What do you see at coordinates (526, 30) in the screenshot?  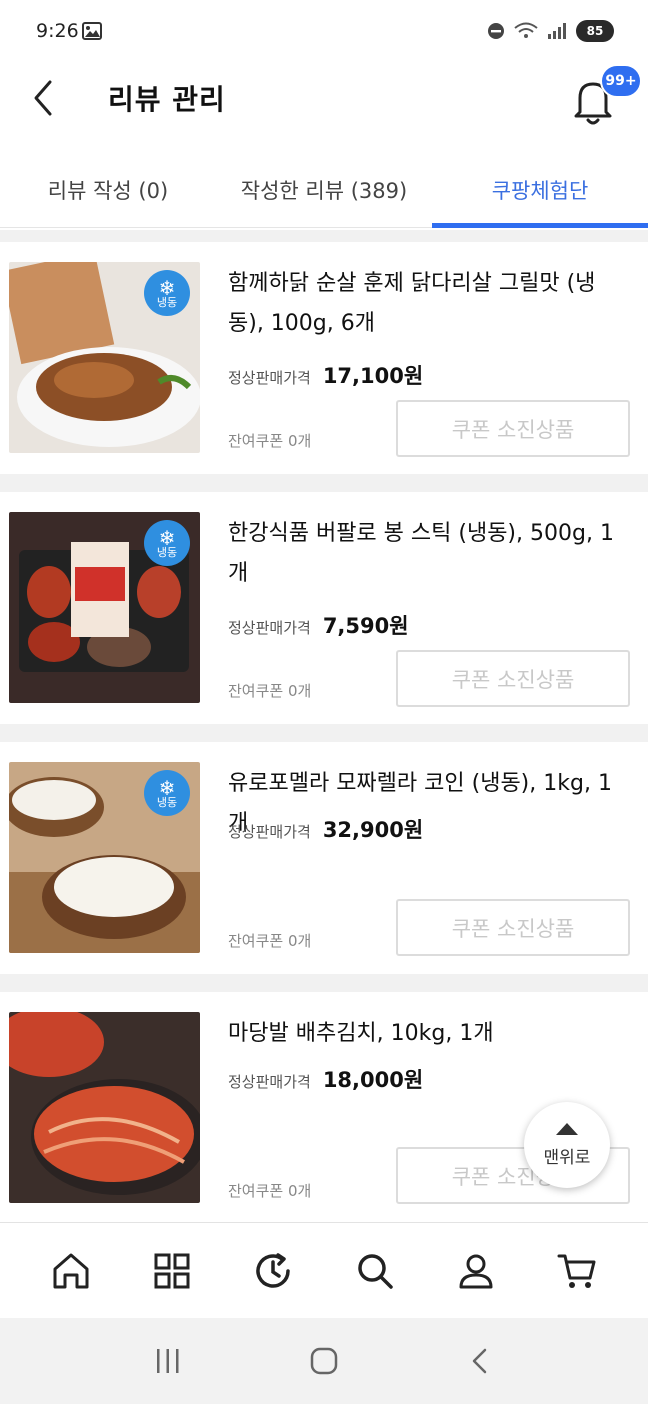 I see `wifi-icon` at bounding box center [526, 30].